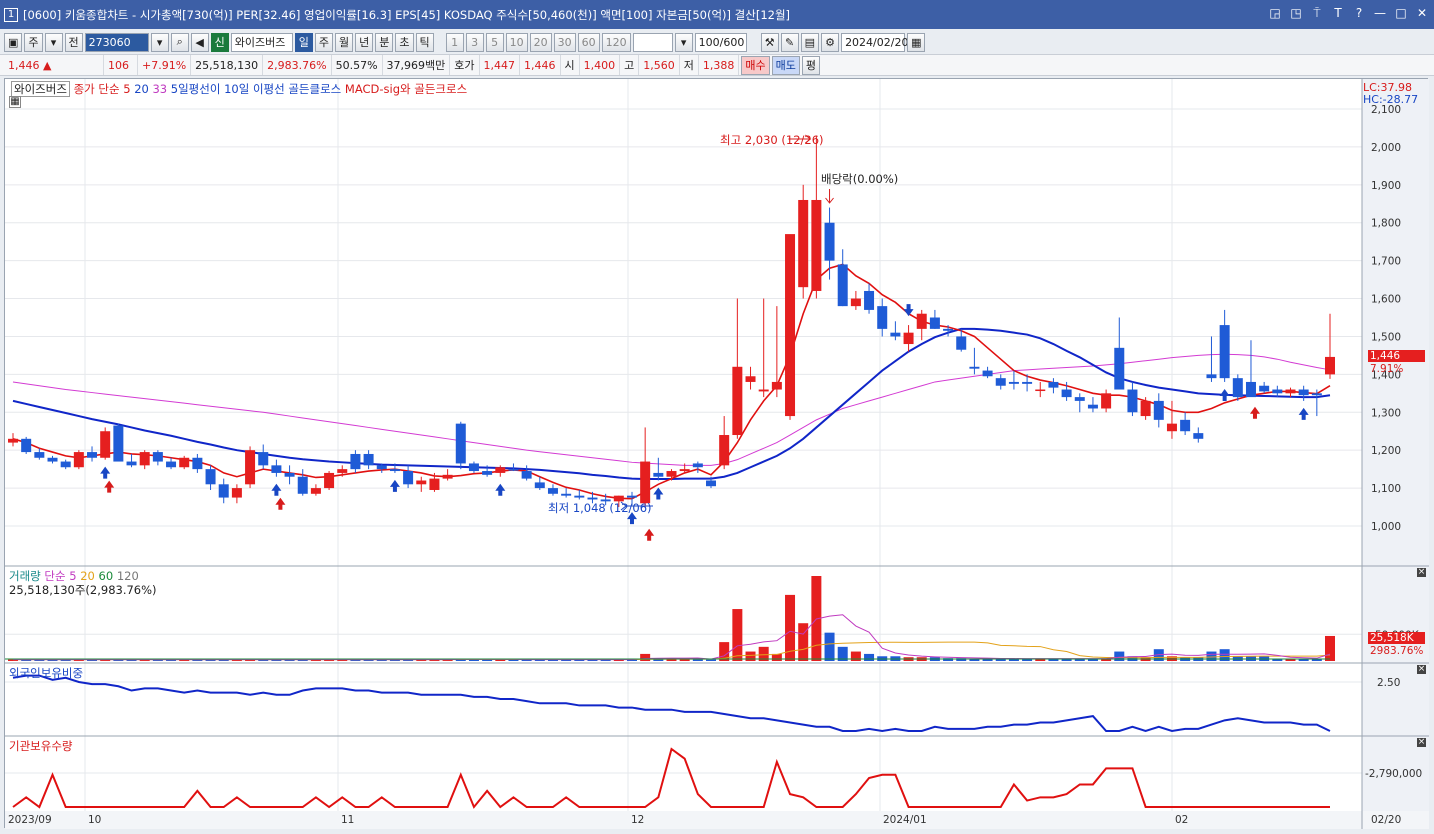 The width and height of the screenshot is (1434, 834). What do you see at coordinates (811, 65) in the screenshot?
I see `eval-button: 평` at bounding box center [811, 65].